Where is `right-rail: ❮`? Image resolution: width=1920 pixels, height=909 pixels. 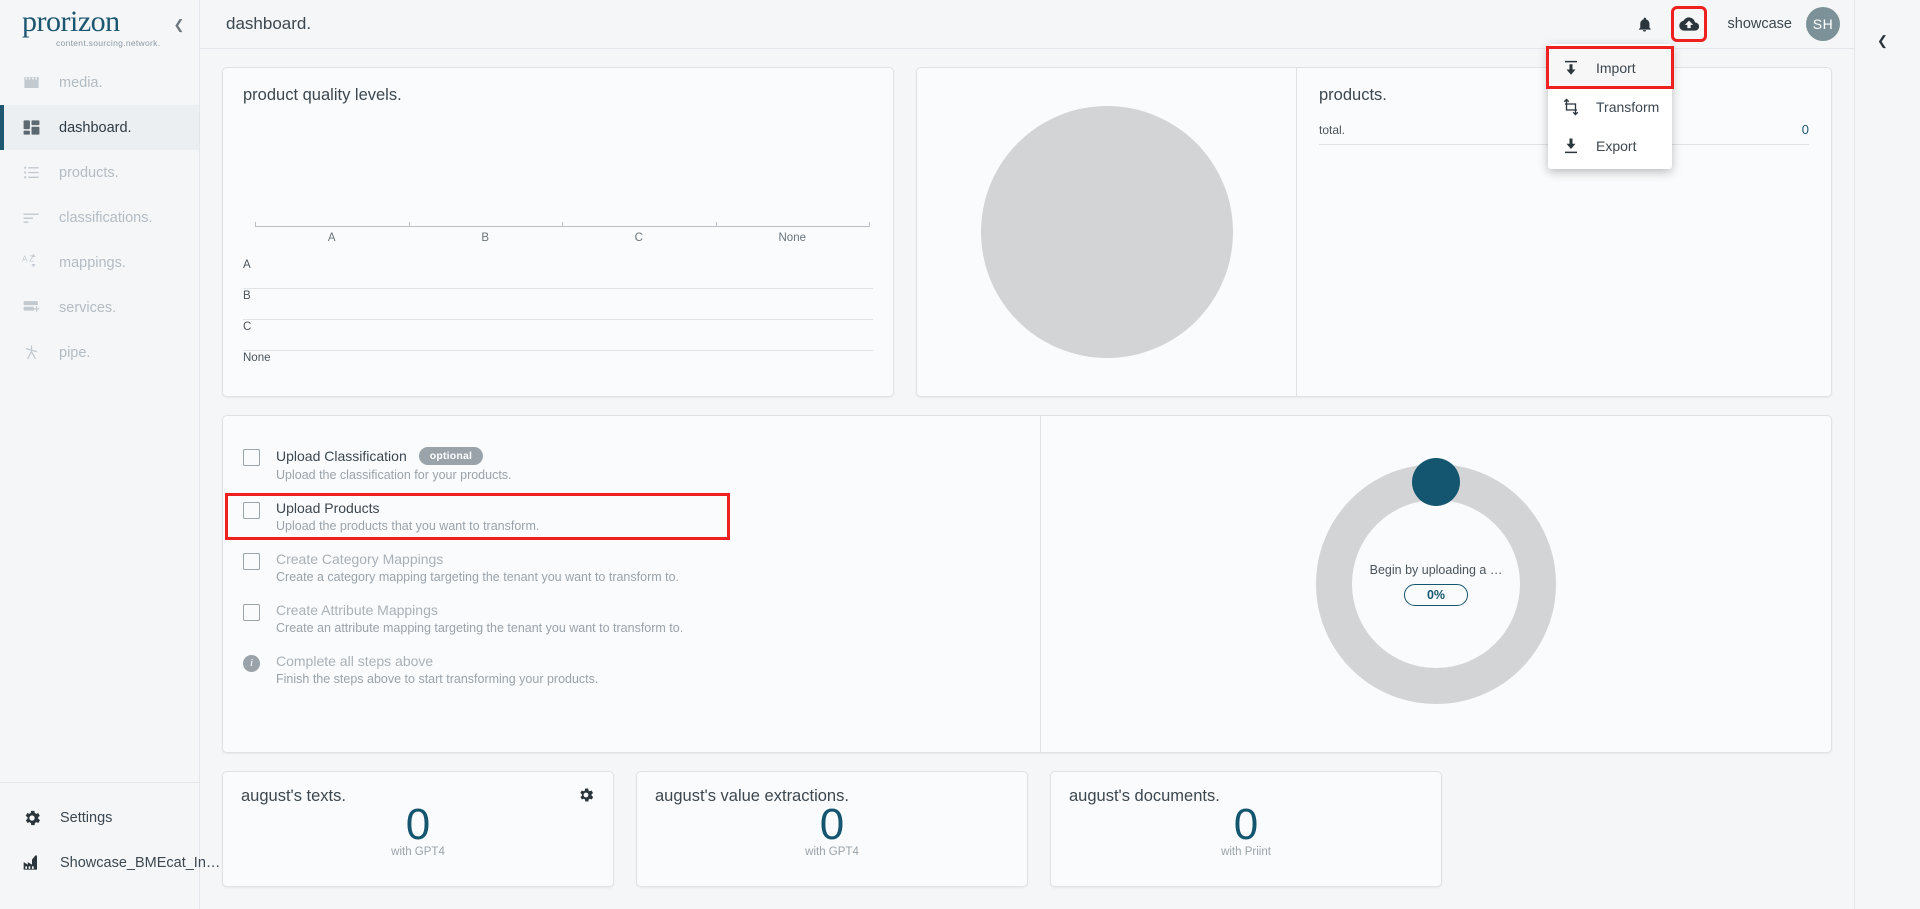
right-rail: ❮ is located at coordinates (1887, 454).